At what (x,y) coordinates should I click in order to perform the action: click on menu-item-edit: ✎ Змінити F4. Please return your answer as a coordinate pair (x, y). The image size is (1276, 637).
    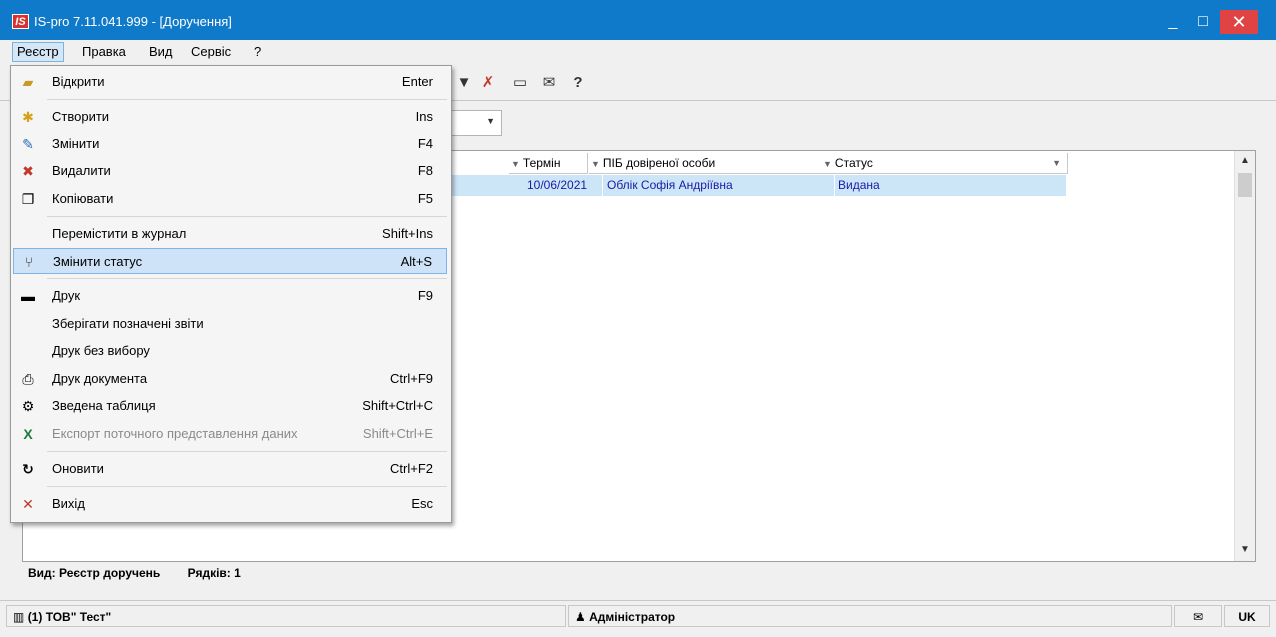
    Looking at the image, I should click on (230, 144).